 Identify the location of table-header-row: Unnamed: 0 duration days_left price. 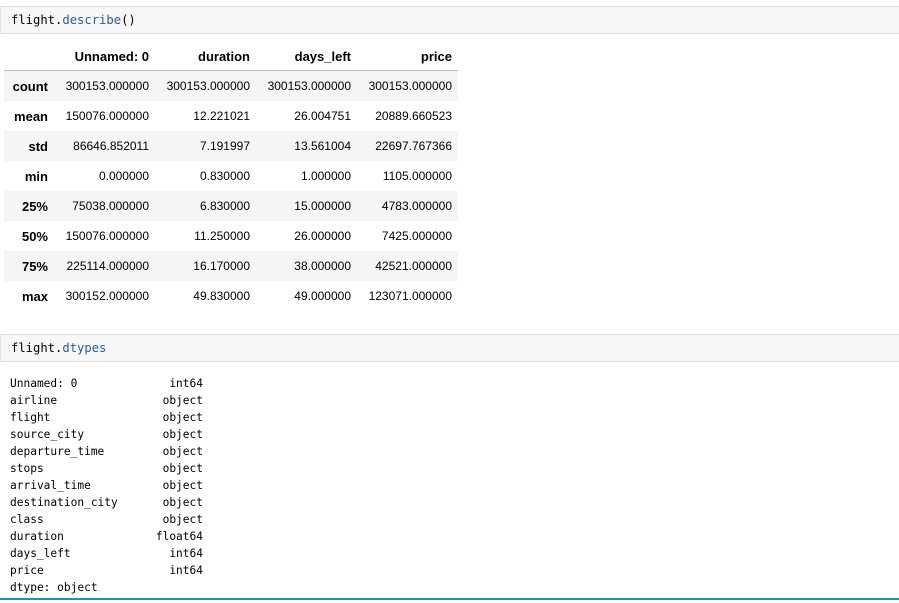
(231, 56).